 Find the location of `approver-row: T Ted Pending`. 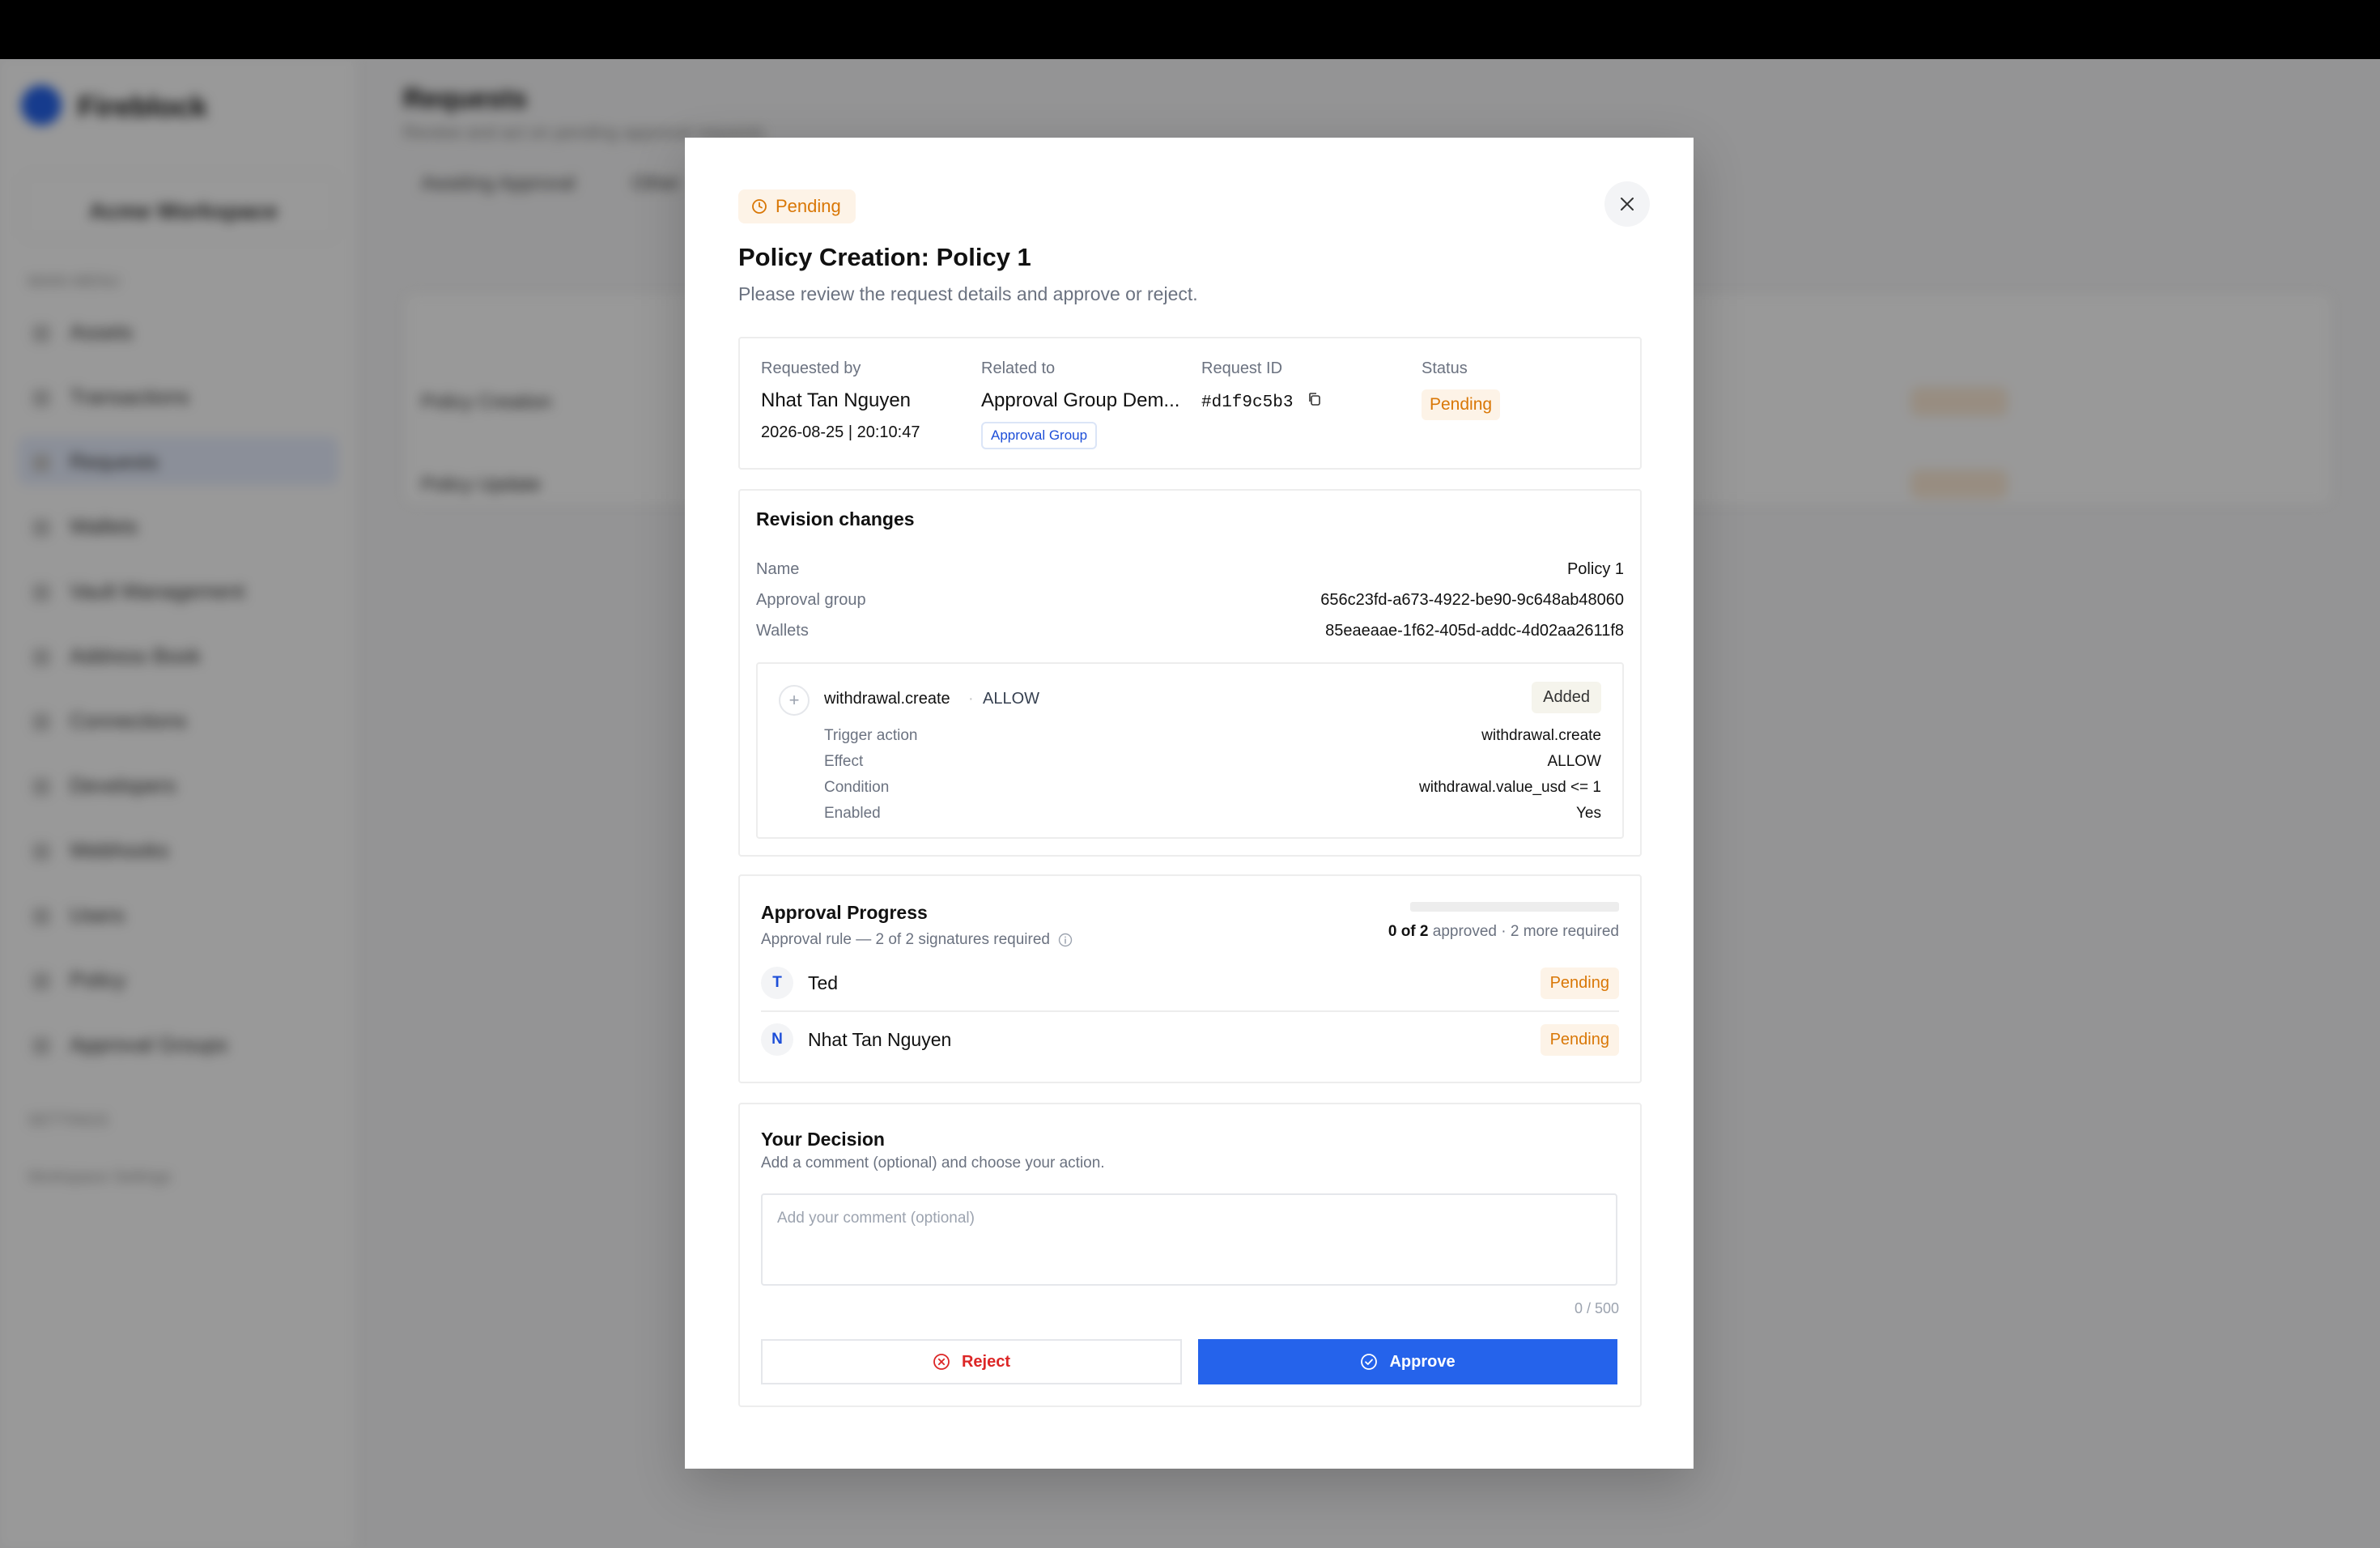

approver-row: T Ted Pending is located at coordinates (1190, 983).